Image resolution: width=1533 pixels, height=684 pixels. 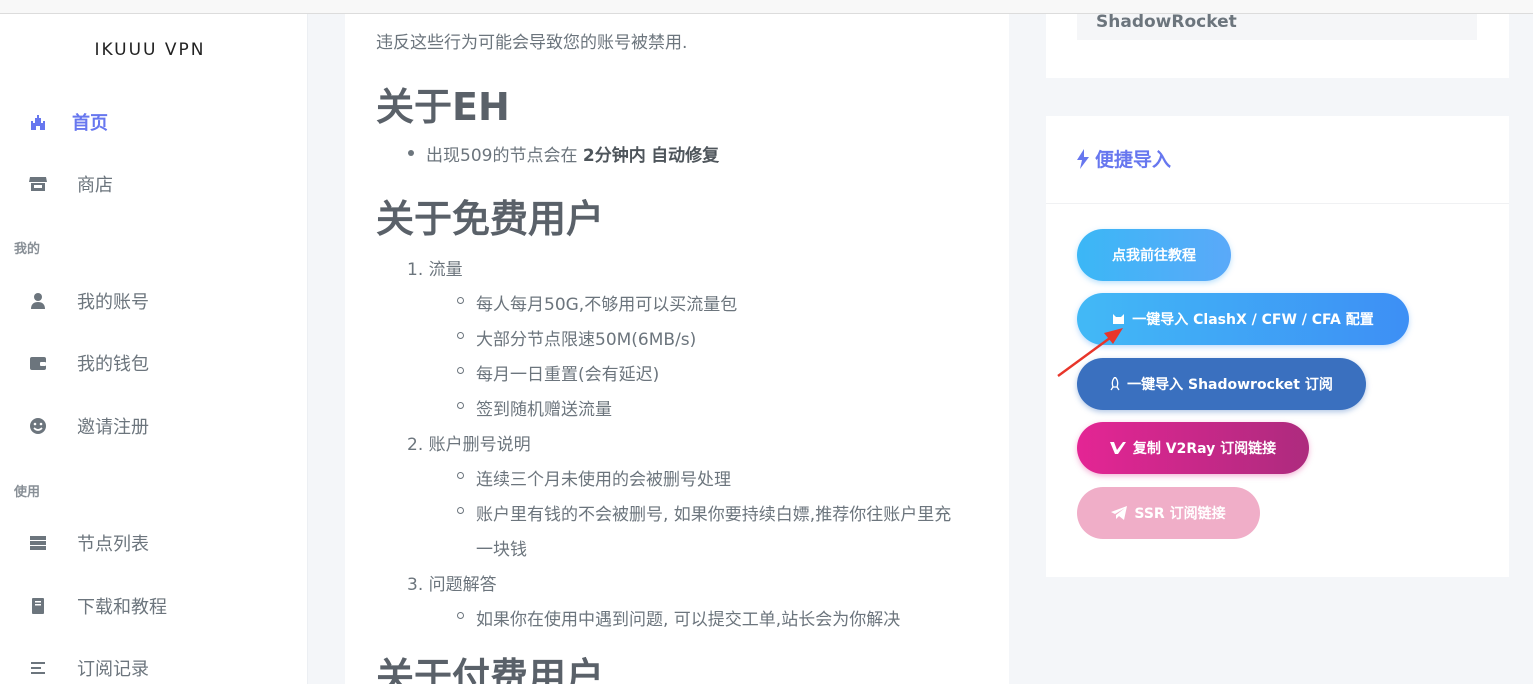 What do you see at coordinates (95, 185) in the screenshot?
I see `sidebar-item-label: 商店` at bounding box center [95, 185].